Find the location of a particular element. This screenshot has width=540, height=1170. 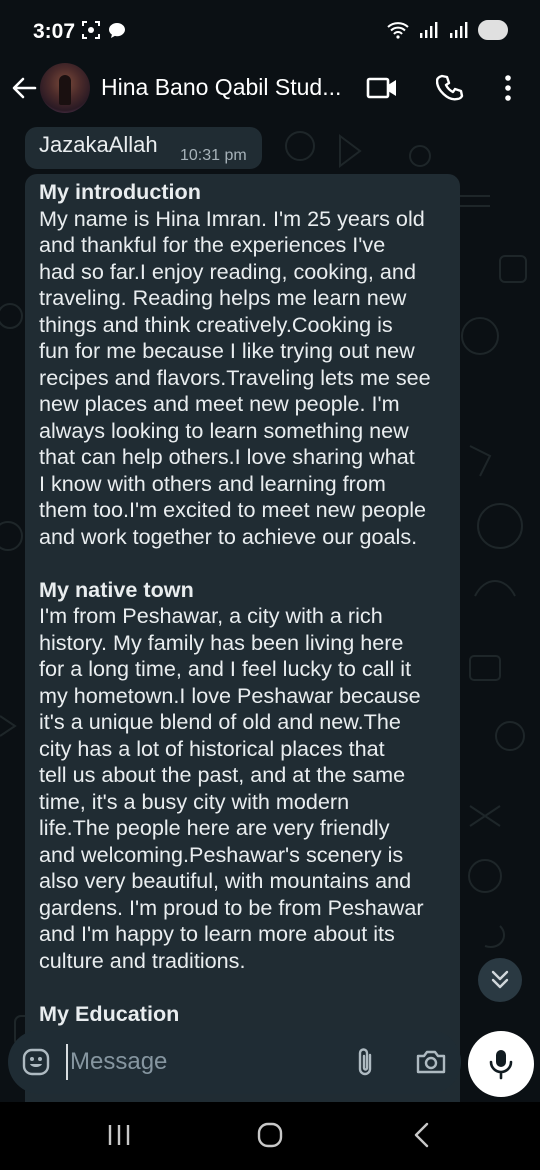

status-icons-right is located at coordinates (447, 30).